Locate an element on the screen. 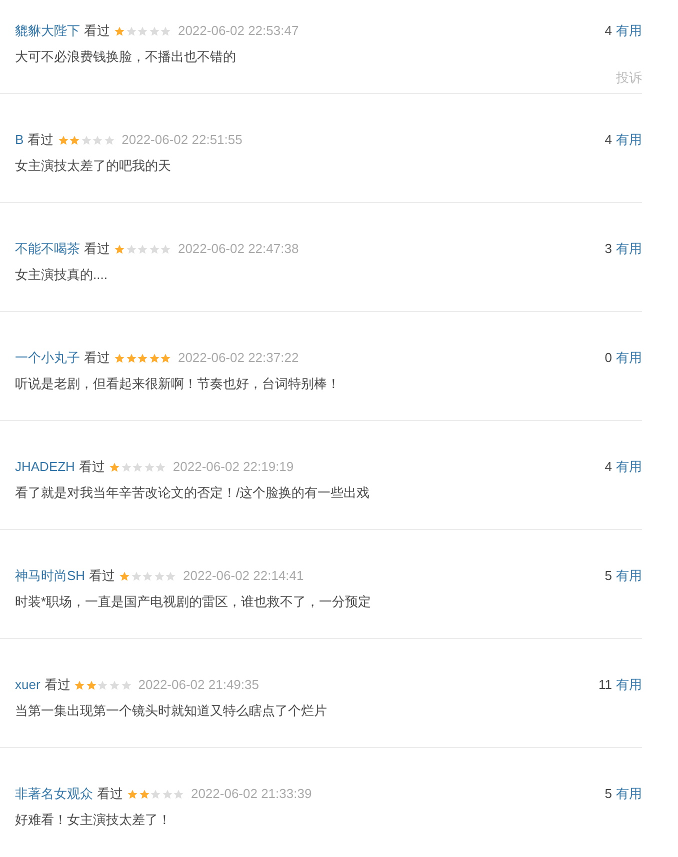  comment-time: 2022-06-02 22:51:55 is located at coordinates (182, 140).